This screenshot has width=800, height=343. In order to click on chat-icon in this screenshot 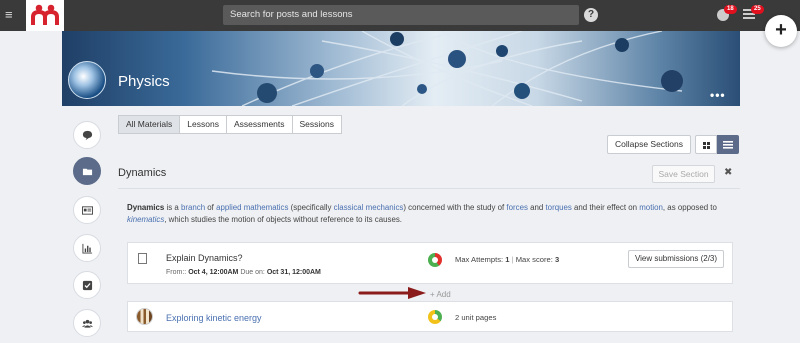, I will do `click(87, 135)`.